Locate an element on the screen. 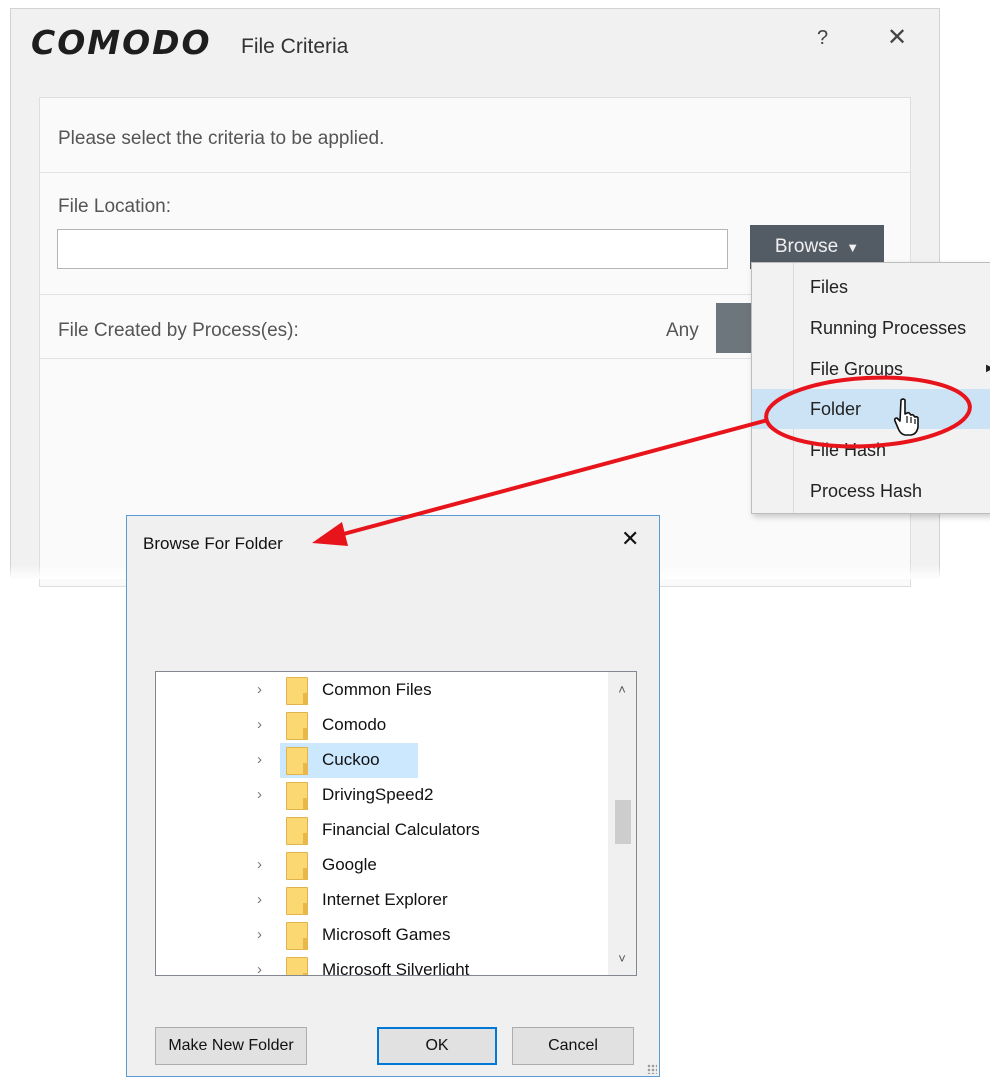 Image resolution: width=990 pixels, height=1077 pixels. file-location-label: File Location: is located at coordinates (115, 206).